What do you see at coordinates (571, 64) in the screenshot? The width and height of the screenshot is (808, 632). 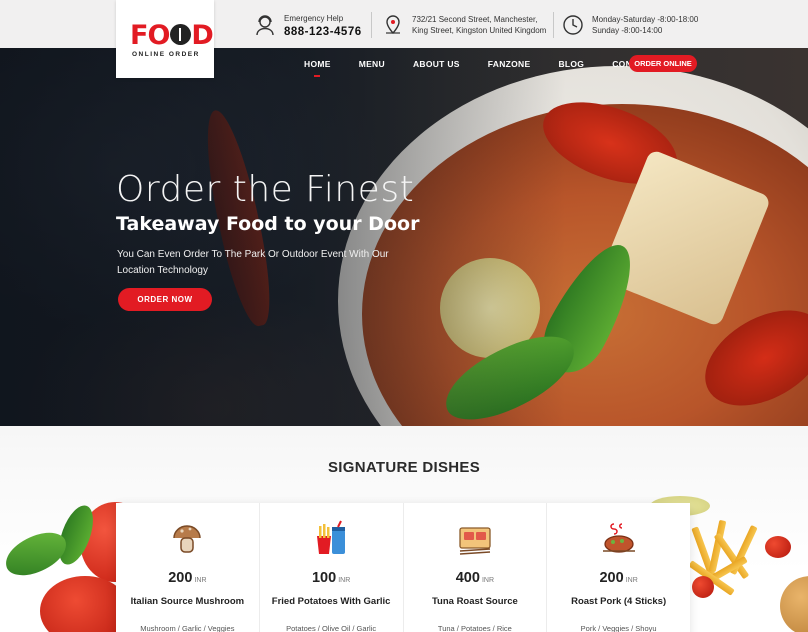 I see `nav-blog: BLOG` at bounding box center [571, 64].